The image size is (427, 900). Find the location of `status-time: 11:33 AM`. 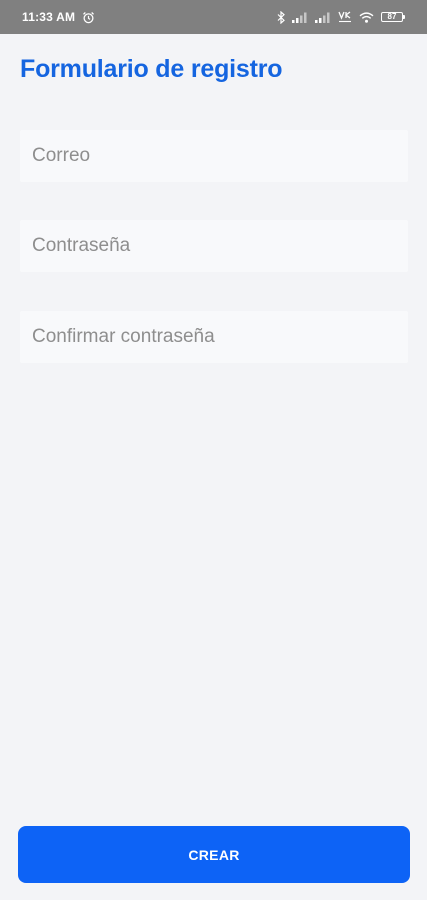

status-time: 11:33 AM is located at coordinates (49, 17).